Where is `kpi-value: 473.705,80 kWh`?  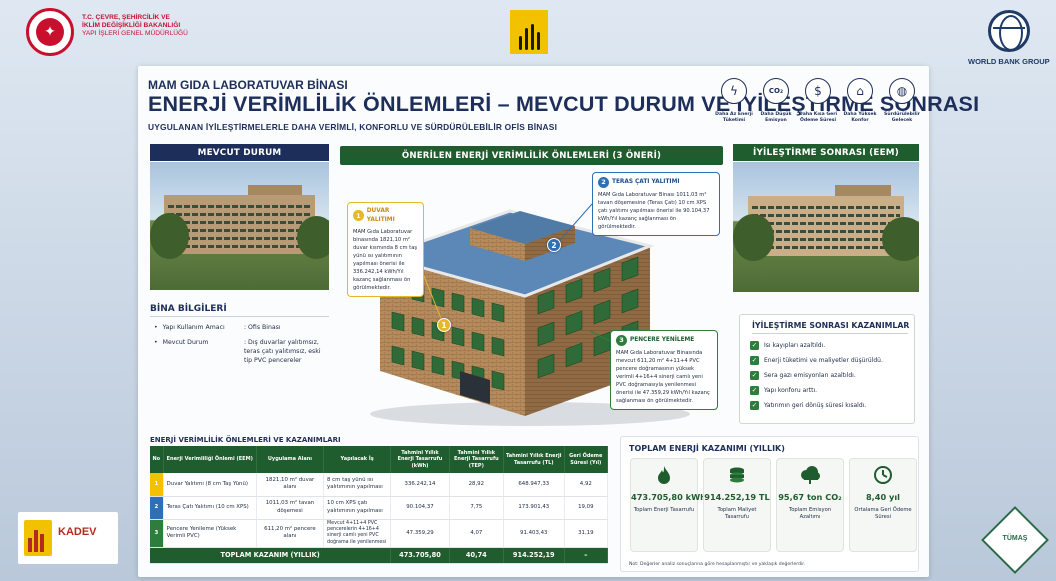
kpi-value: 473.705,80 kWh is located at coordinates (668, 497).